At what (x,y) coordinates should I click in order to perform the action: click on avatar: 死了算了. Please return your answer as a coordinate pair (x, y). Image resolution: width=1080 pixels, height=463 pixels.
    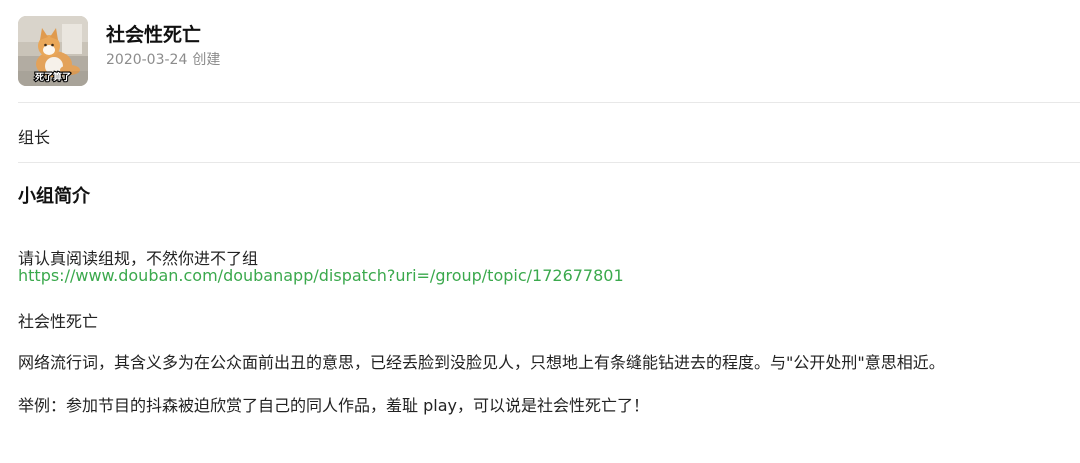
    Looking at the image, I should click on (53, 51).